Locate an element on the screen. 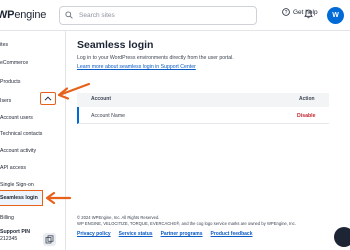 The image size is (350, 250). annotation-arrow-seamless-login is located at coordinates (58, 198).